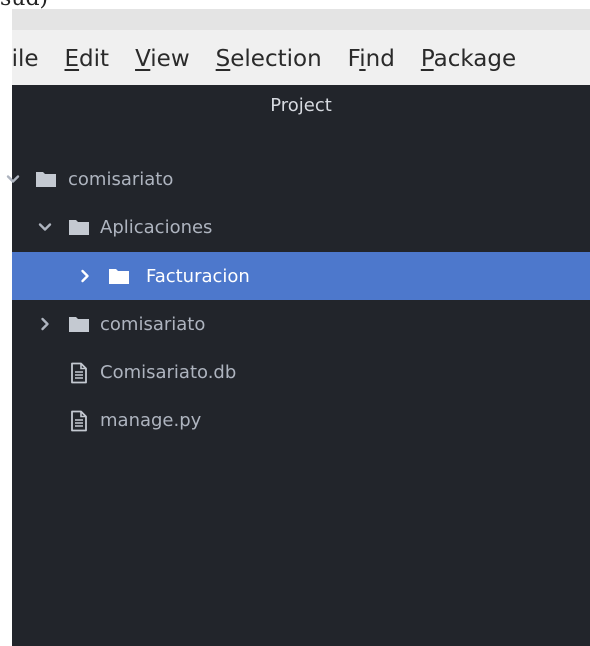 This screenshot has height=646, width=590. Describe the element at coordinates (151, 420) in the screenshot. I see `tree-item-label: manage.py` at that location.